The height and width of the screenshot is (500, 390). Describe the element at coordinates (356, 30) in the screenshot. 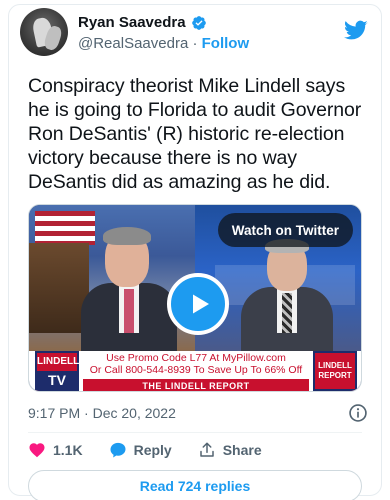

I see `twitter-bird-icon` at that location.